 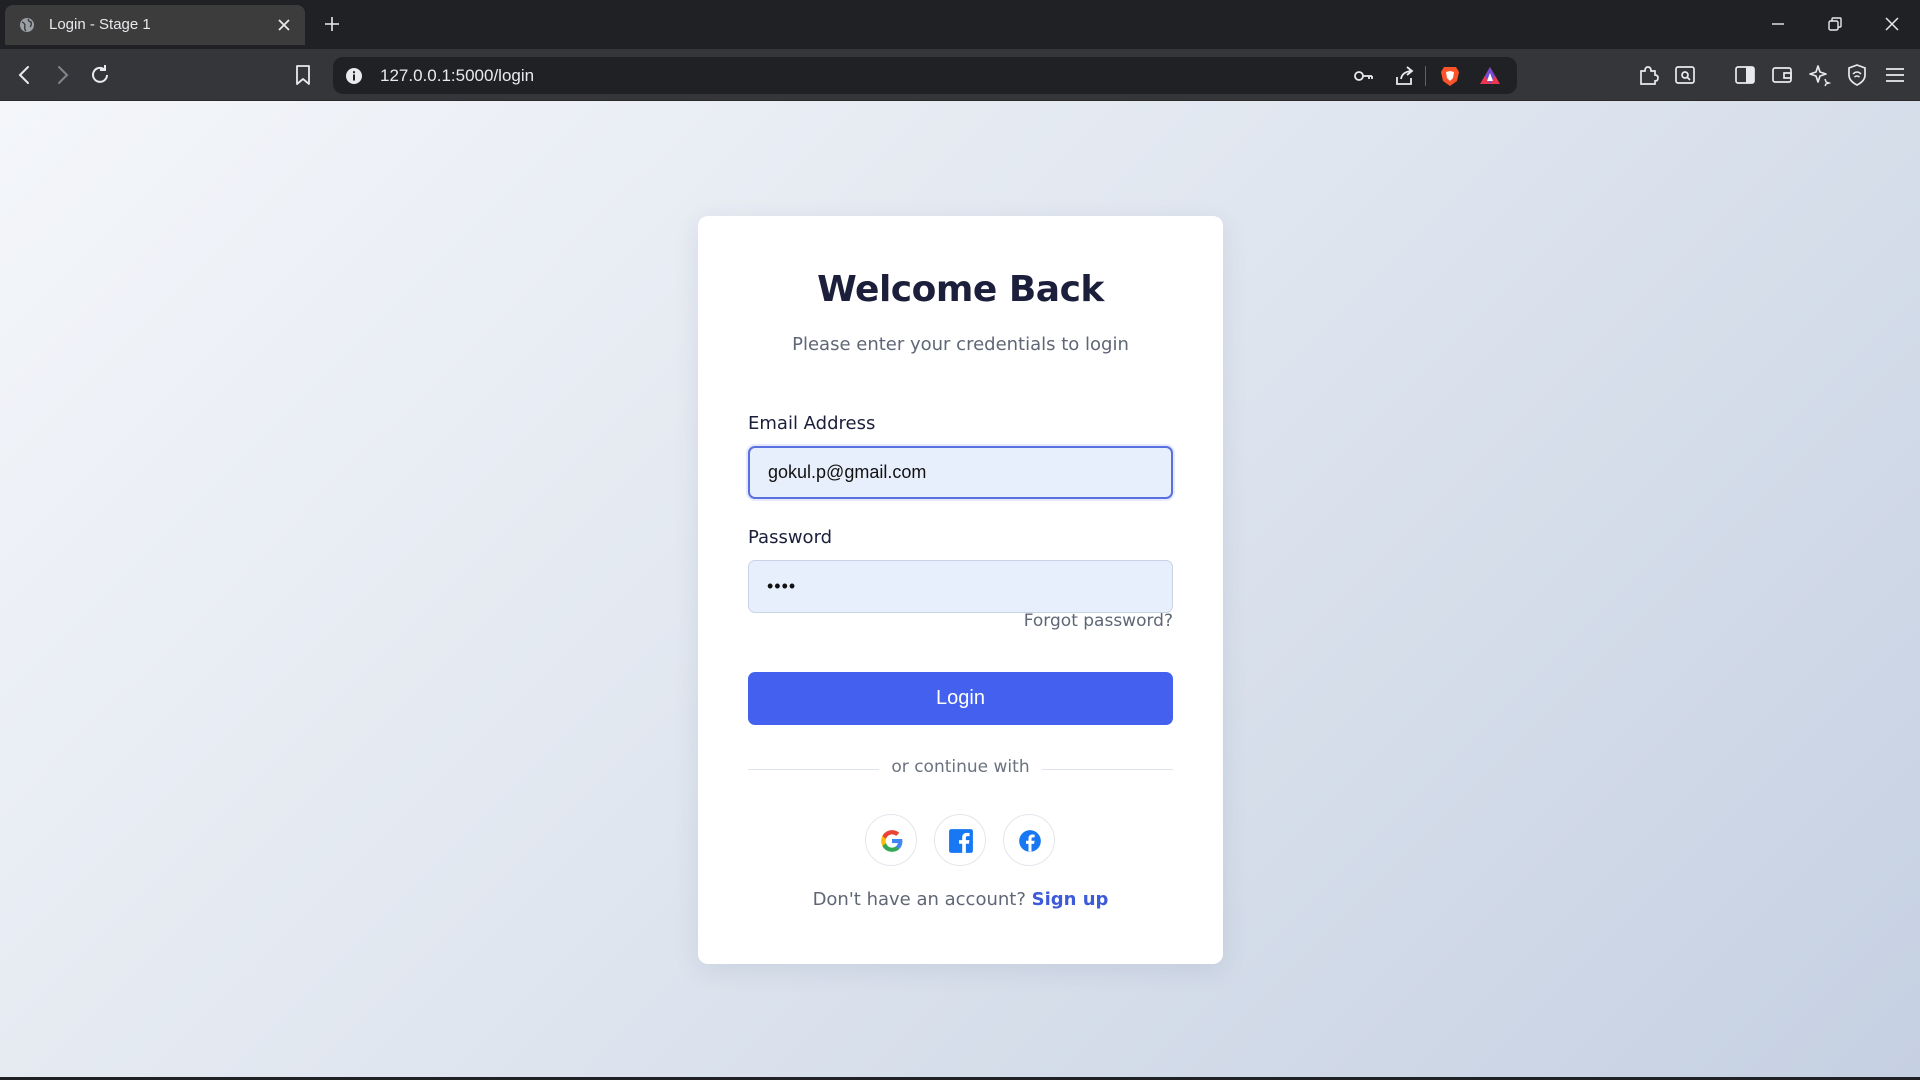 What do you see at coordinates (332, 24) in the screenshot?
I see `plus-icon` at bounding box center [332, 24].